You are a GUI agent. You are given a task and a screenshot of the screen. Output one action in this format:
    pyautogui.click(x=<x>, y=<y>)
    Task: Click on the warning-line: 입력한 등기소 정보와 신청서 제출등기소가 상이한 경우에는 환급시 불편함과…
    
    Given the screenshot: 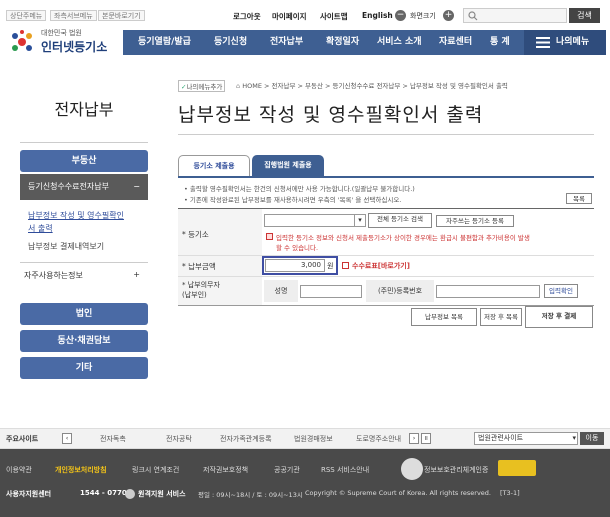 What is the action you would take?
    pyautogui.click(x=403, y=238)
    